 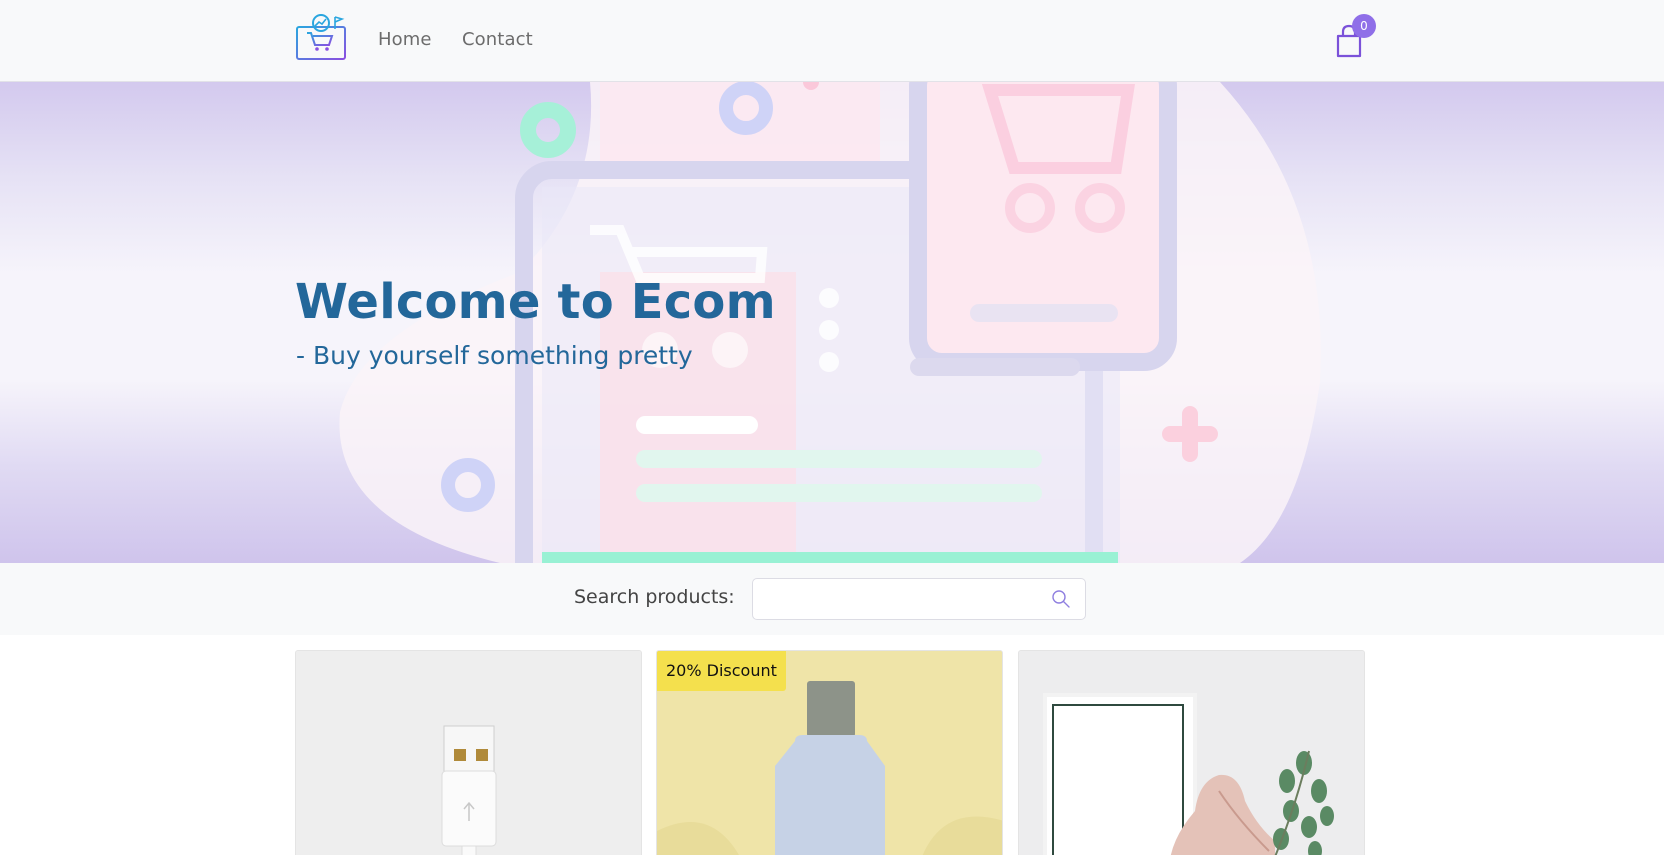 I want to click on discount-badge: 20% Discount, so click(x=721, y=671).